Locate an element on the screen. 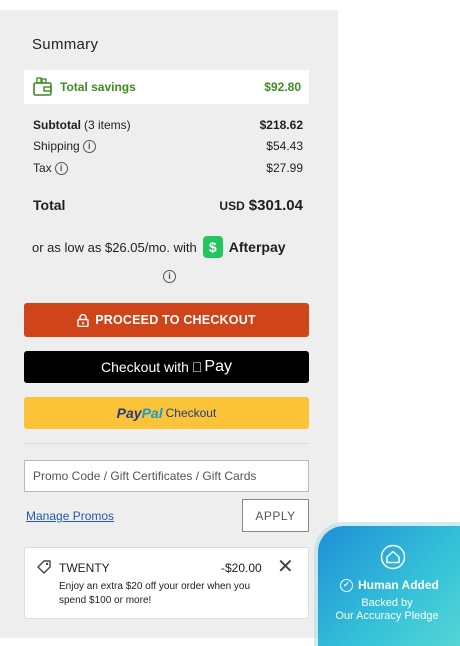 The height and width of the screenshot is (646, 460). summary-title: Summary is located at coordinates (65, 44).